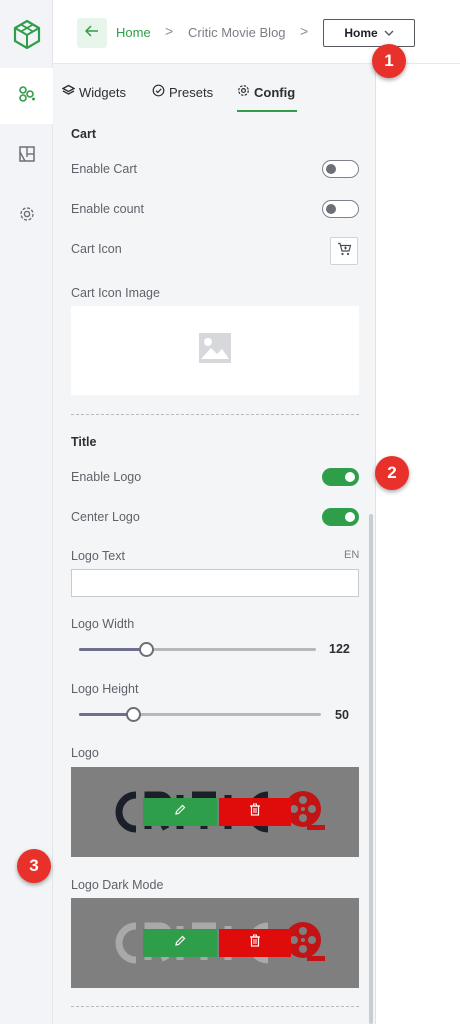 Image resolution: width=460 pixels, height=1024 pixels. What do you see at coordinates (389, 33) in the screenshot?
I see `chevron-down-icon` at bounding box center [389, 33].